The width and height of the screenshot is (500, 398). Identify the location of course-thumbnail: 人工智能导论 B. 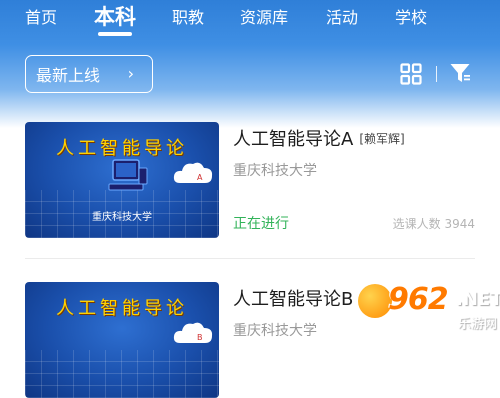
(122, 340).